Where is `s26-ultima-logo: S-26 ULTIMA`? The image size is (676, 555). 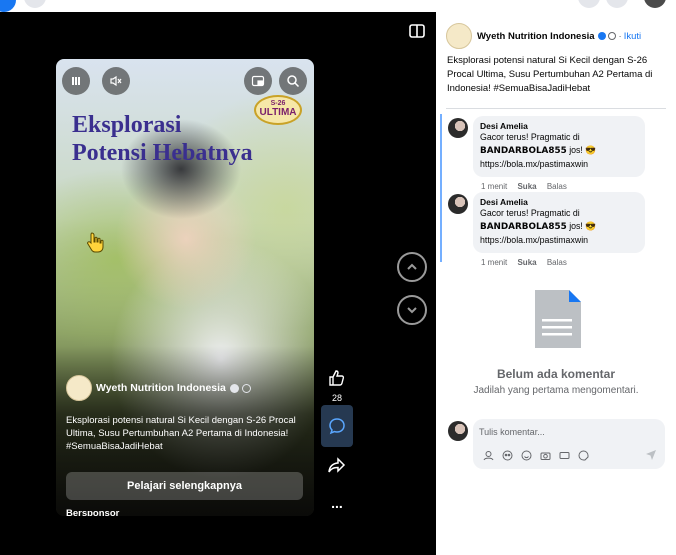 s26-ultima-logo: S-26 ULTIMA is located at coordinates (278, 110).